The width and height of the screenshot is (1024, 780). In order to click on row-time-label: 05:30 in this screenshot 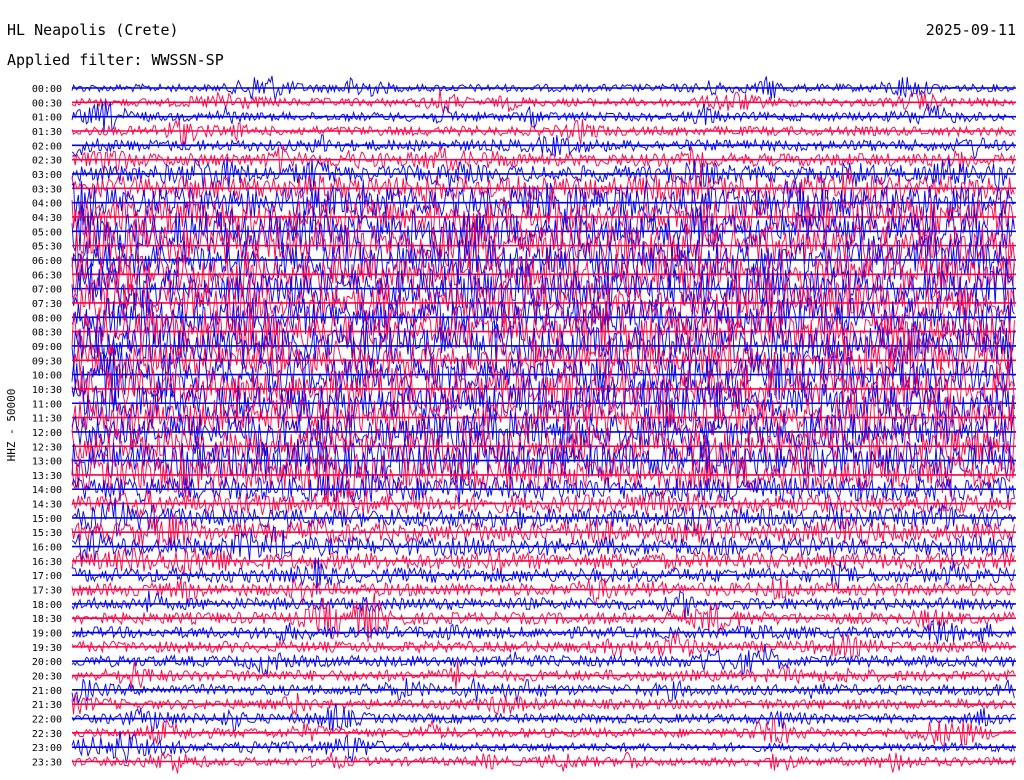, I will do `click(47, 247)`.